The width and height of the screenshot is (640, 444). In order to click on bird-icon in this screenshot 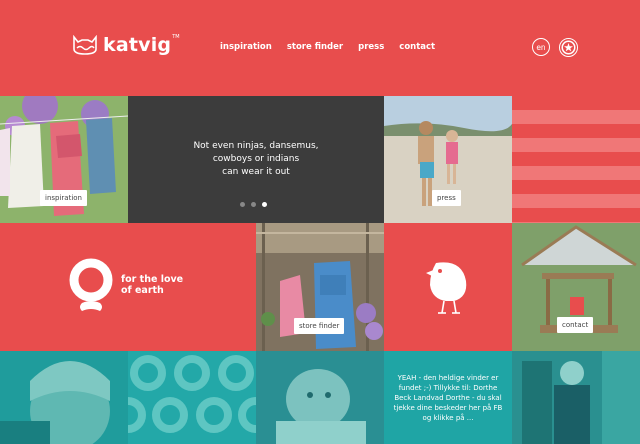, I will do `click(446, 288)`.